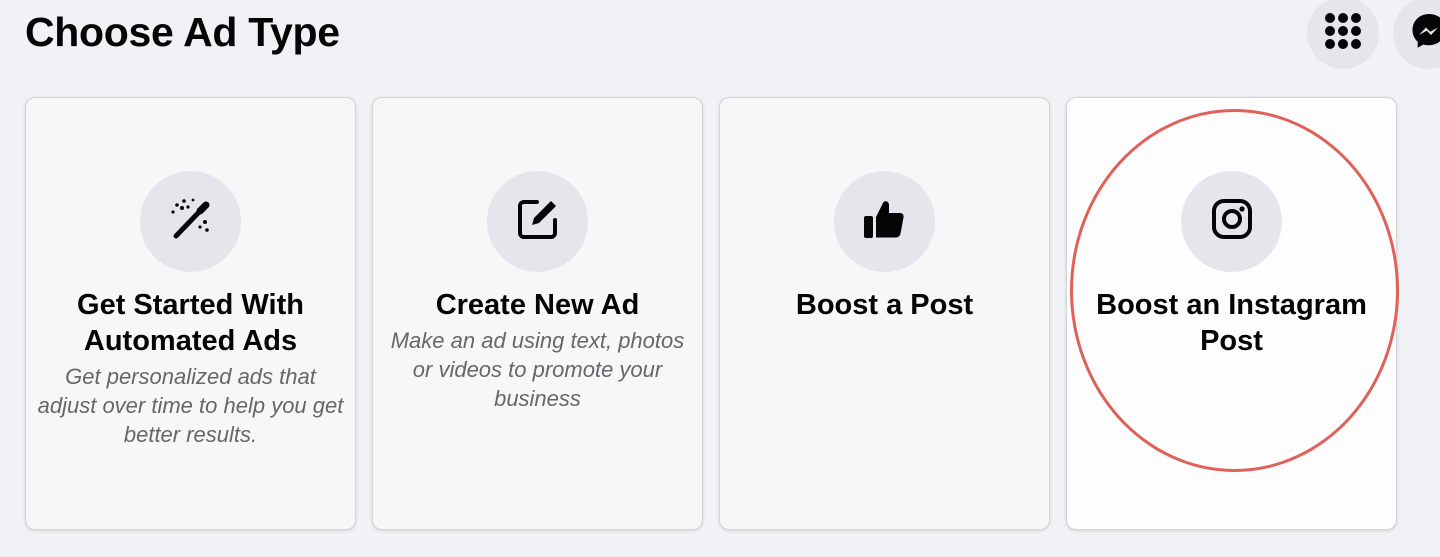 Image resolution: width=1440 pixels, height=557 pixels. I want to click on thumbs-up-icon, so click(885, 221).